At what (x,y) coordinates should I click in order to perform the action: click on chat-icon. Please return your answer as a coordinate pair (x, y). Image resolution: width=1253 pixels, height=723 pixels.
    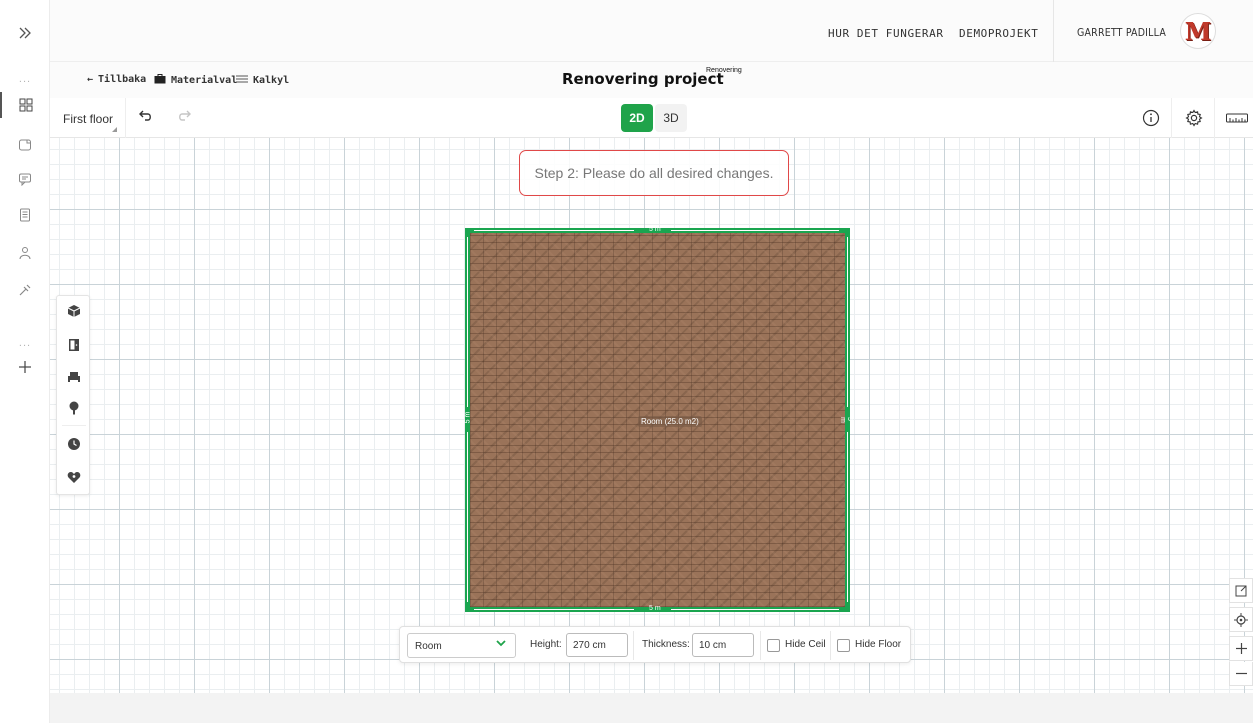
    Looking at the image, I should click on (25, 179).